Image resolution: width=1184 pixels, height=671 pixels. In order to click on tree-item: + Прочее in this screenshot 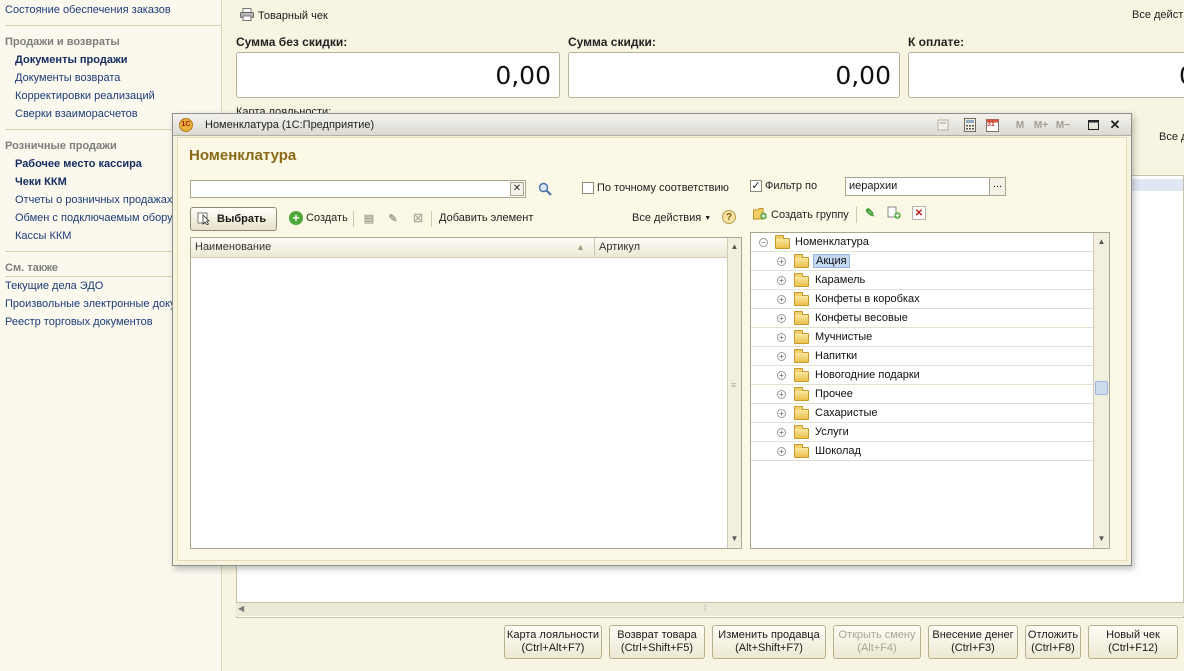, I will do `click(922, 394)`.